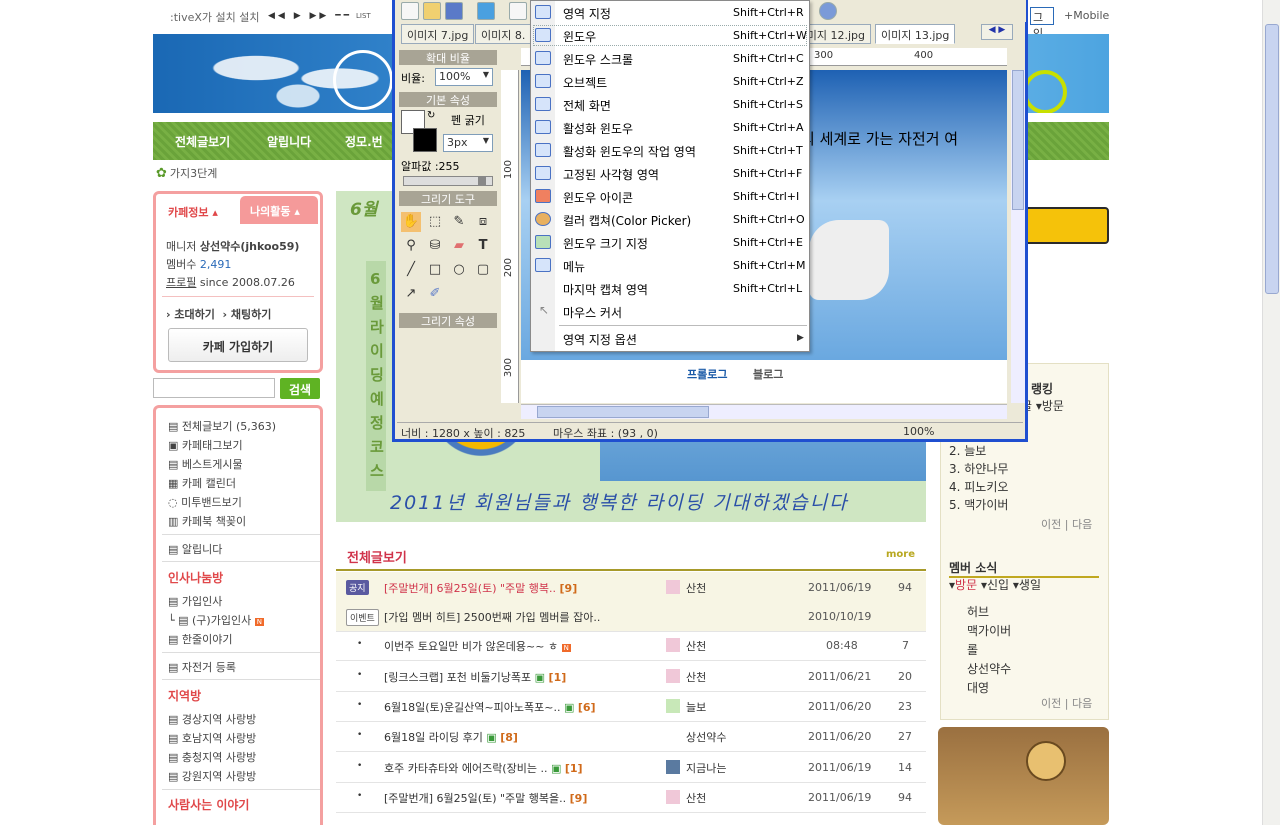 The height and width of the screenshot is (825, 1280). What do you see at coordinates (978, 687) in the screenshot?
I see `news-item: 대영` at bounding box center [978, 687].